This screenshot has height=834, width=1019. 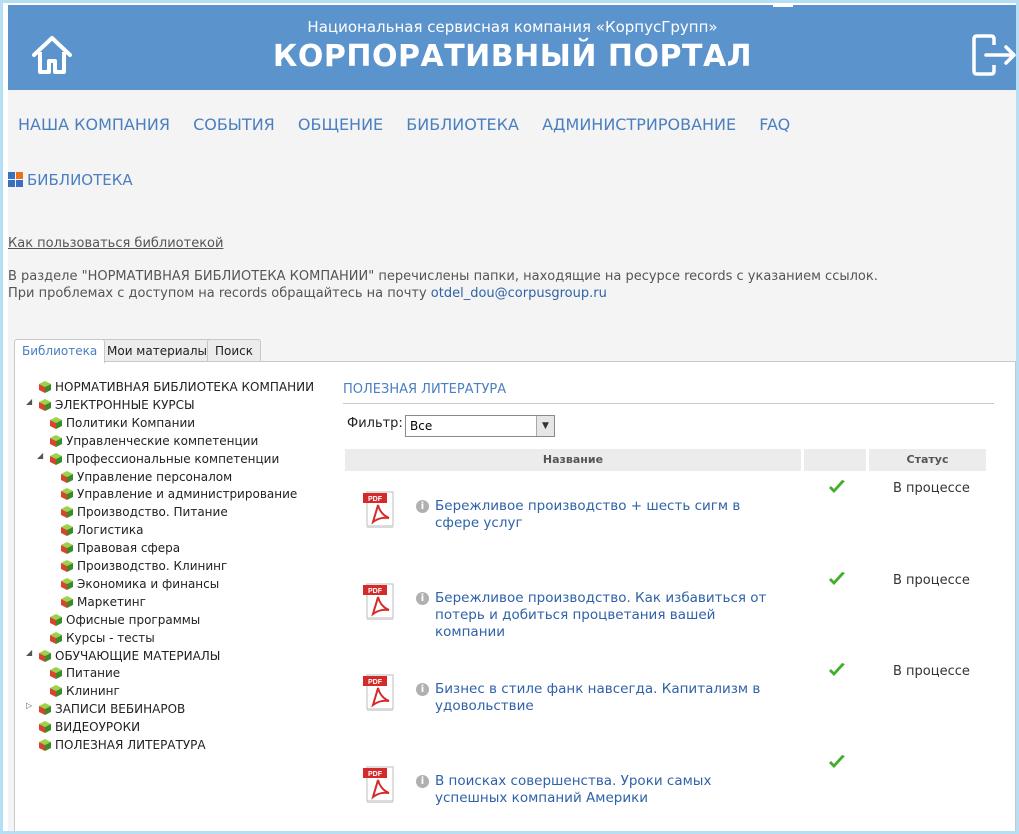 What do you see at coordinates (173, 458) in the screenshot?
I see `tree-node-label: Профессиональные компетенции` at bounding box center [173, 458].